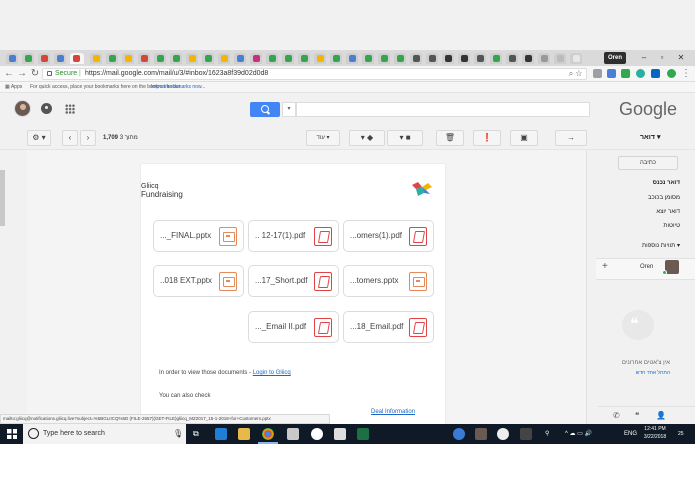  I want to click on input-language: ENG, so click(630, 434).